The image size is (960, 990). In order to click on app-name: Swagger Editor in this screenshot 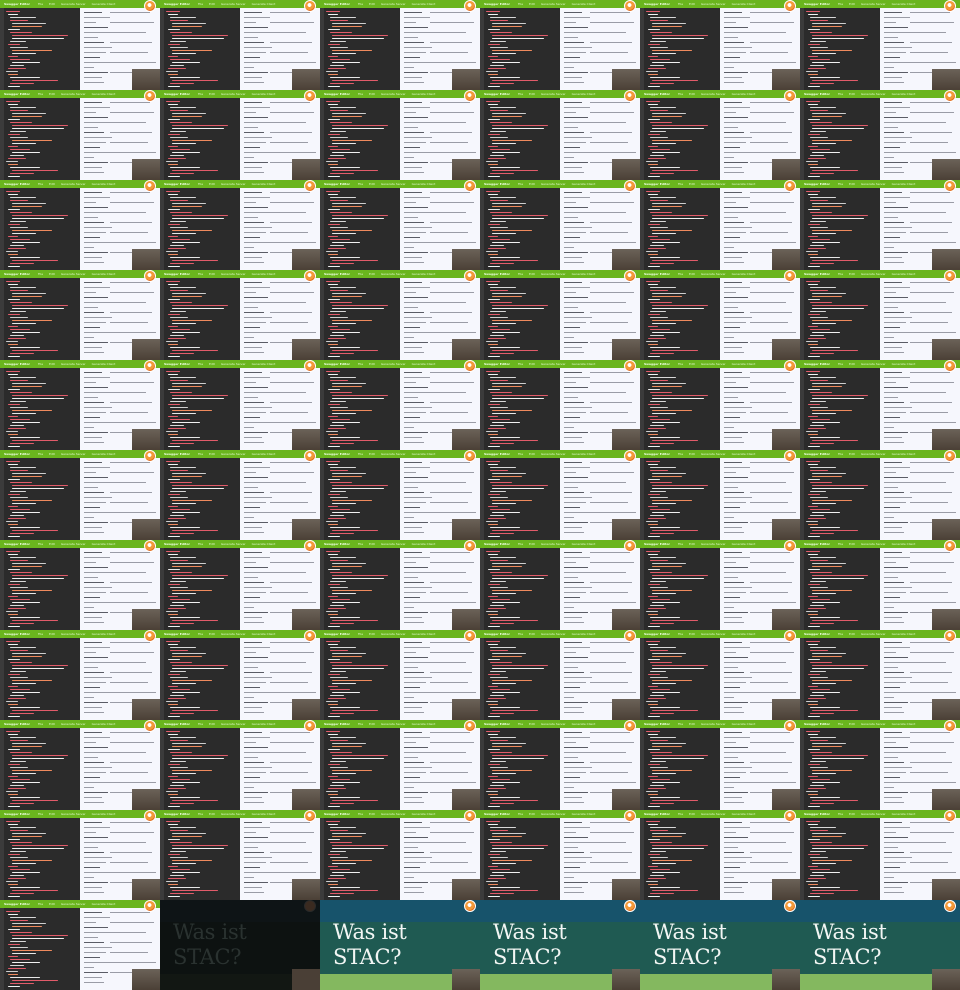, I will do `click(177, 4)`.